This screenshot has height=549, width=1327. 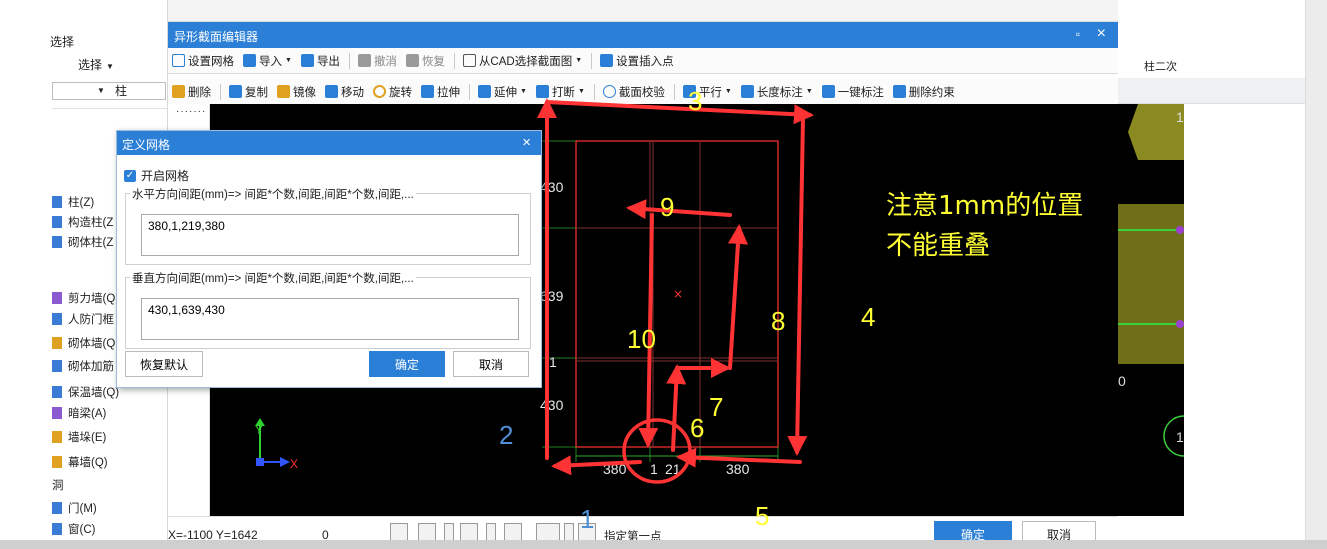 What do you see at coordinates (57, 462) in the screenshot?
I see `curtain-wall-icon` at bounding box center [57, 462].